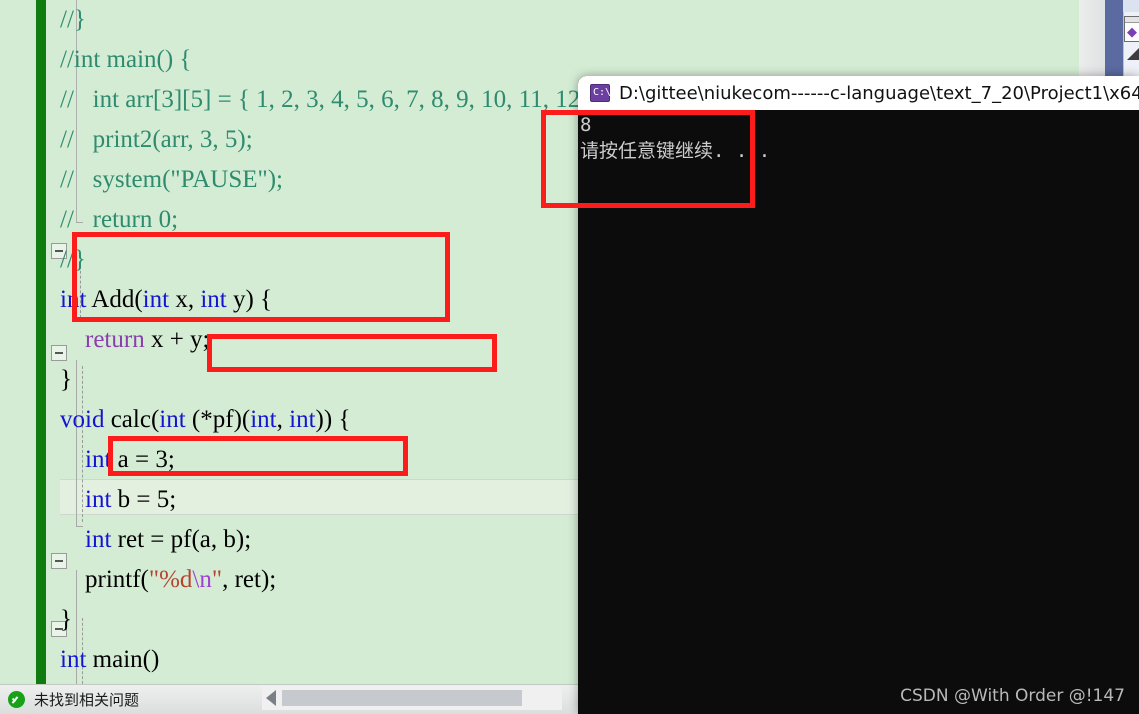 This screenshot has width=1139, height=714. Describe the element at coordinates (218, 419) in the screenshot. I see `code-token: (*pf)(` at that location.